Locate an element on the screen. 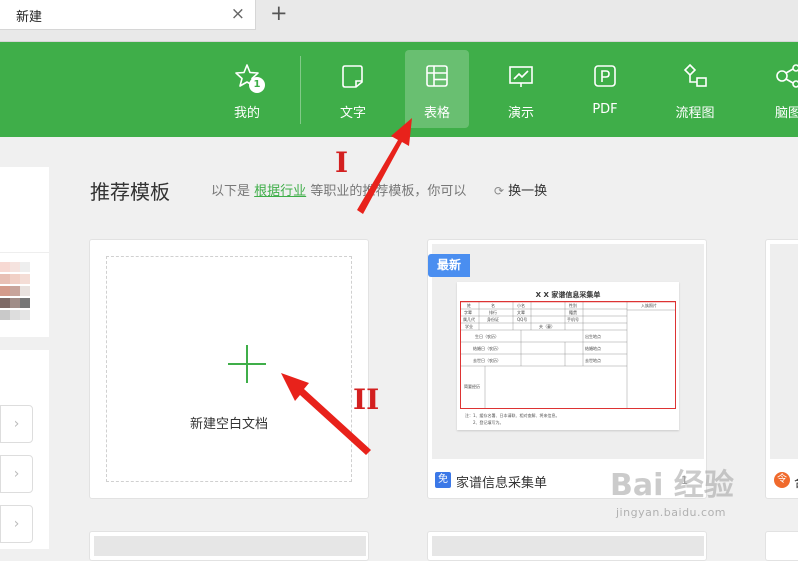  toolbar-item-pdf: PDF is located at coordinates (605, 89).